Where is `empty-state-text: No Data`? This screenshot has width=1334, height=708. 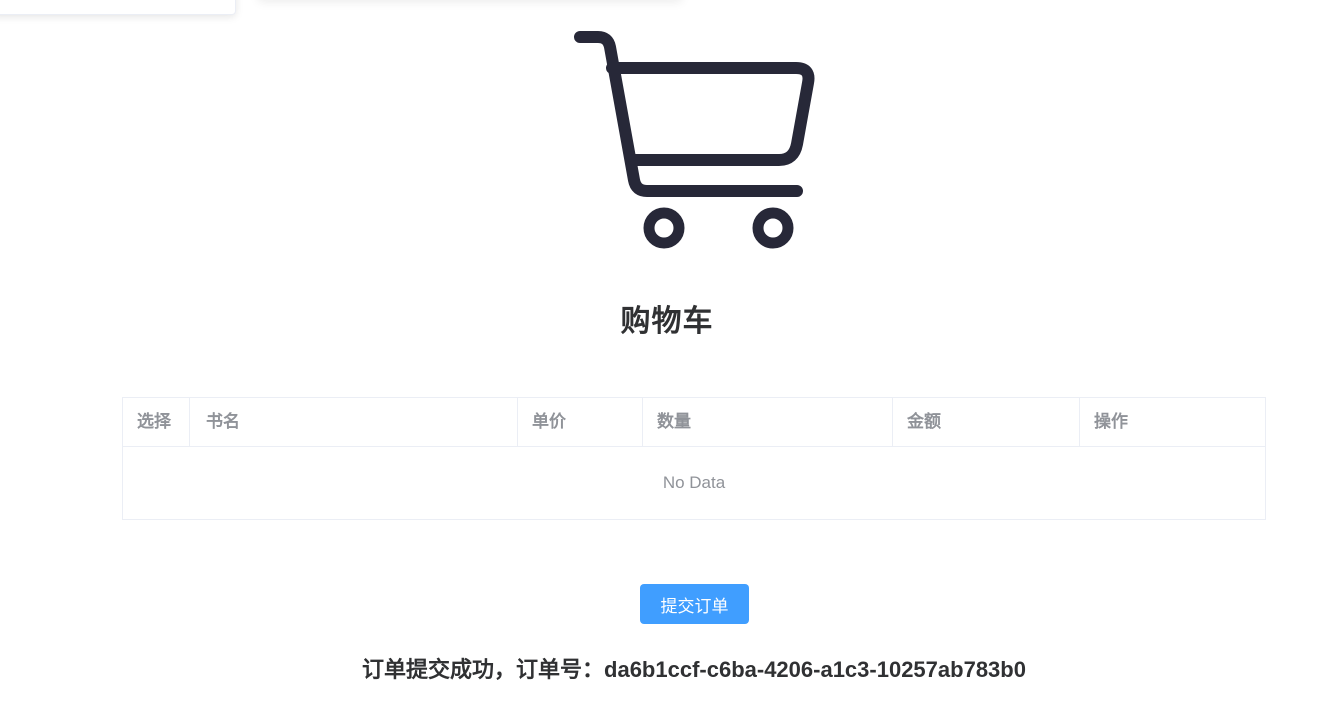 empty-state-text: No Data is located at coordinates (694, 482).